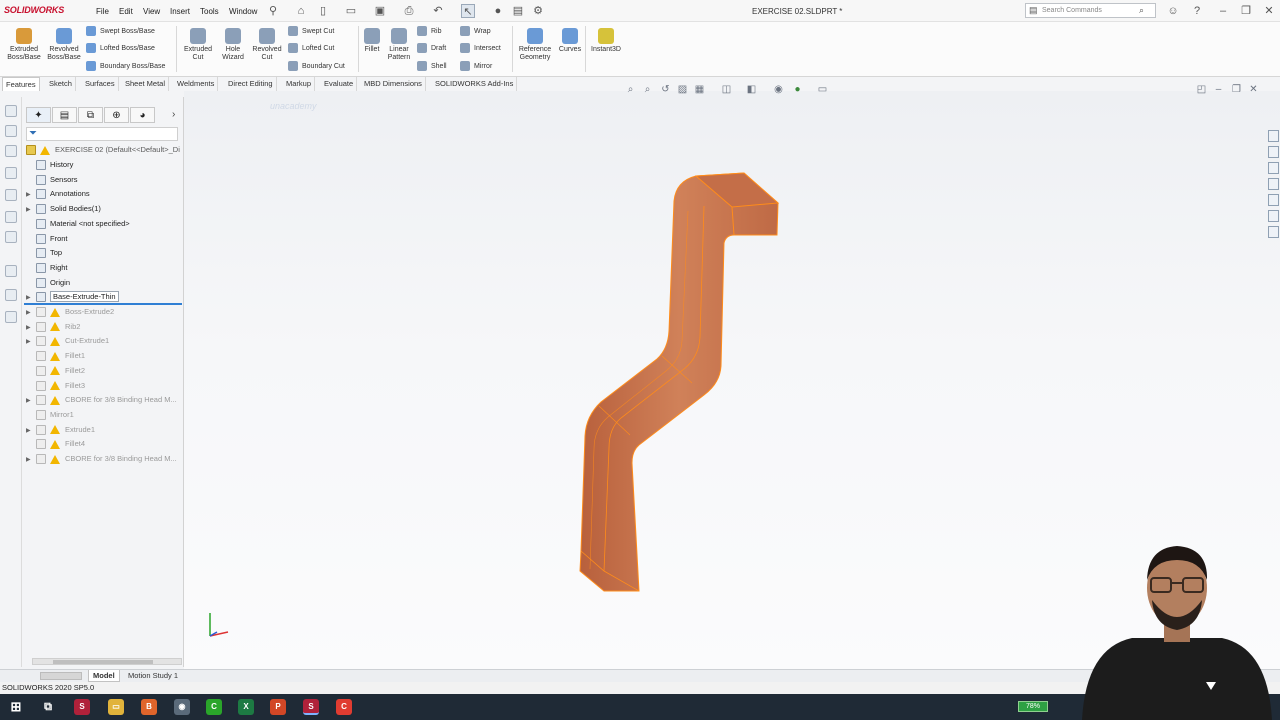 The image size is (1280, 720). What do you see at coordinates (48, 707) in the screenshot?
I see `task-view-icon: ⧉` at bounding box center [48, 707].